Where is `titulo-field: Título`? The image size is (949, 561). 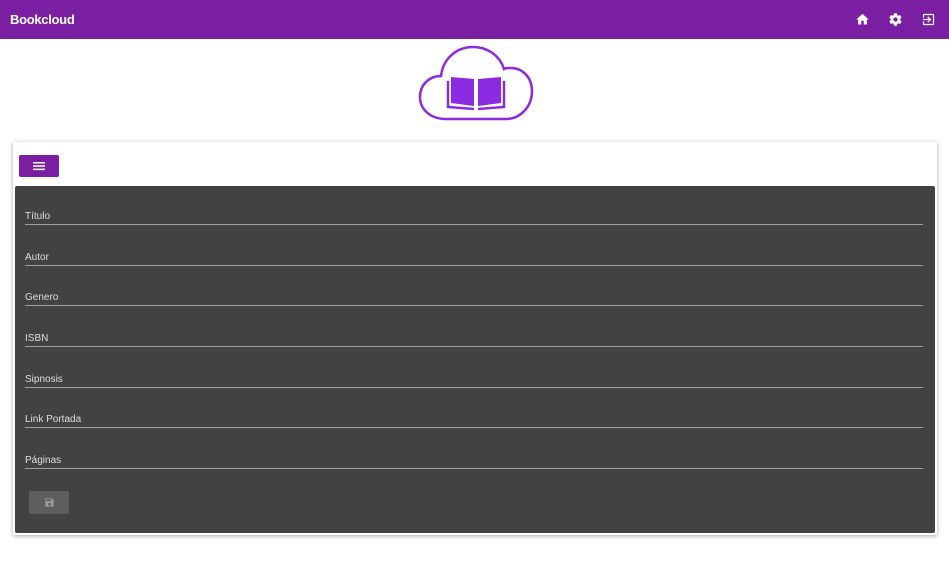 titulo-field: Título is located at coordinates (474, 210).